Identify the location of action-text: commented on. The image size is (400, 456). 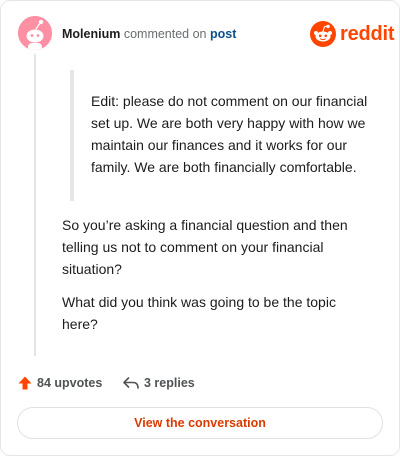
(165, 34).